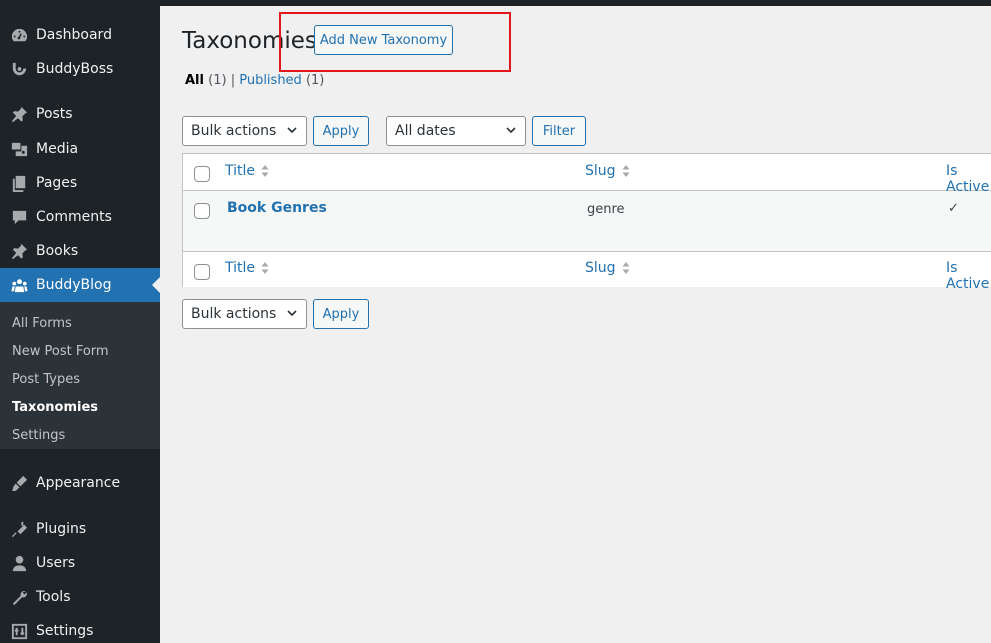  What do you see at coordinates (194, 80) in the screenshot?
I see `view-all-link: All` at bounding box center [194, 80].